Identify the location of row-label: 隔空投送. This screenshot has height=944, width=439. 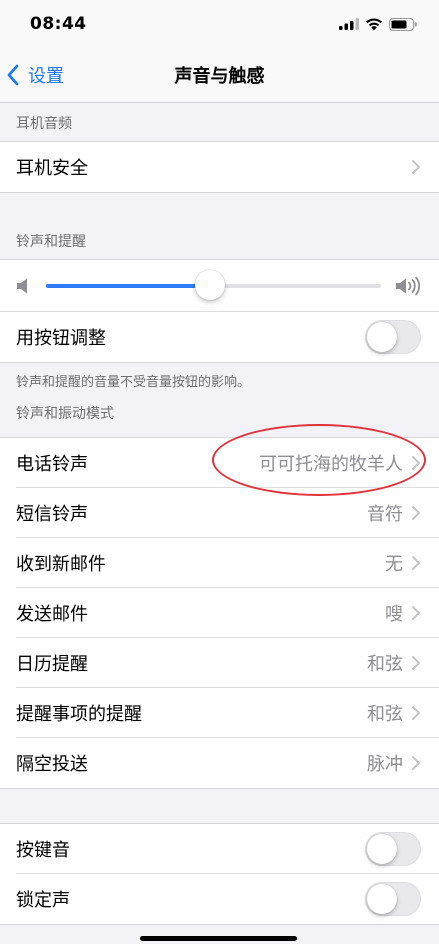
(52, 764).